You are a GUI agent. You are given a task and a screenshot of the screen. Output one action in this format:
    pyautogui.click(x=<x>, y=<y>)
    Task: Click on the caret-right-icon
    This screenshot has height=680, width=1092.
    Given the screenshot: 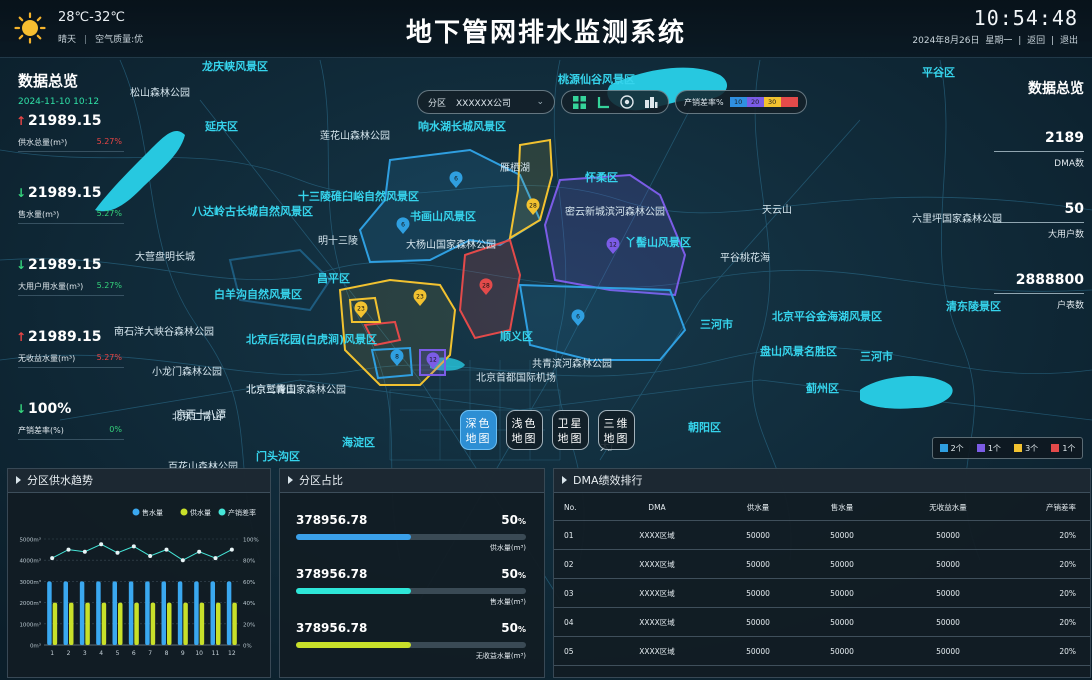 What is the action you would take?
    pyautogui.click(x=18, y=480)
    